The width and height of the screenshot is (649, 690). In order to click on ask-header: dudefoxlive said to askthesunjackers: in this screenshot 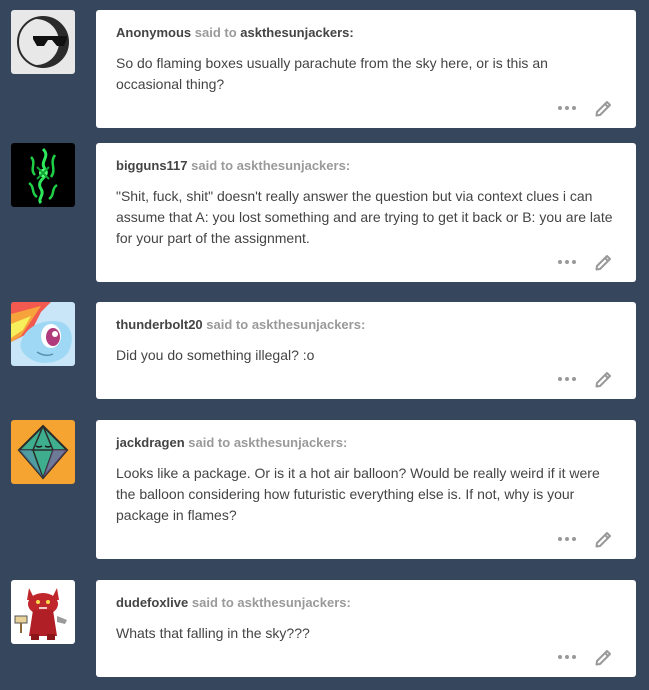, I will do `click(366, 603)`.